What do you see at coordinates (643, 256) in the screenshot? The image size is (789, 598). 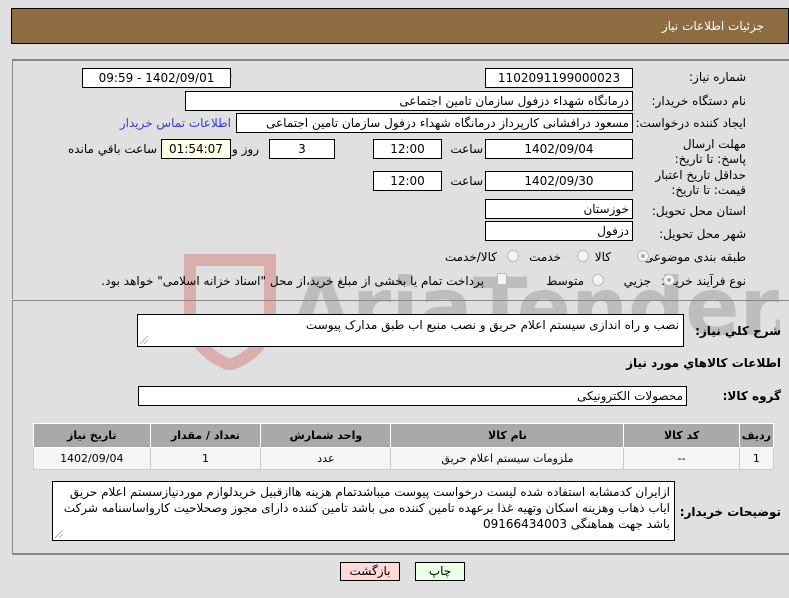 I see `category-radio-goods` at bounding box center [643, 256].